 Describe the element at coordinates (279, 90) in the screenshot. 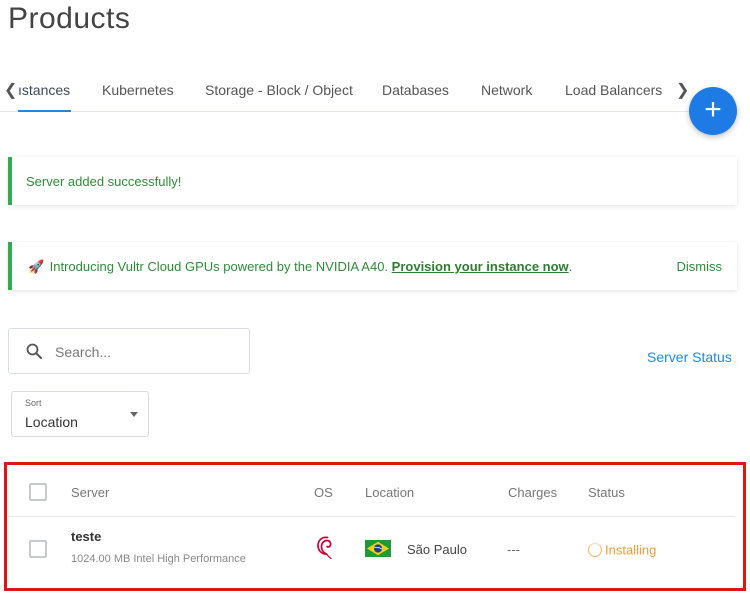

I see `tab-storage: Storage - Block / Object` at that location.